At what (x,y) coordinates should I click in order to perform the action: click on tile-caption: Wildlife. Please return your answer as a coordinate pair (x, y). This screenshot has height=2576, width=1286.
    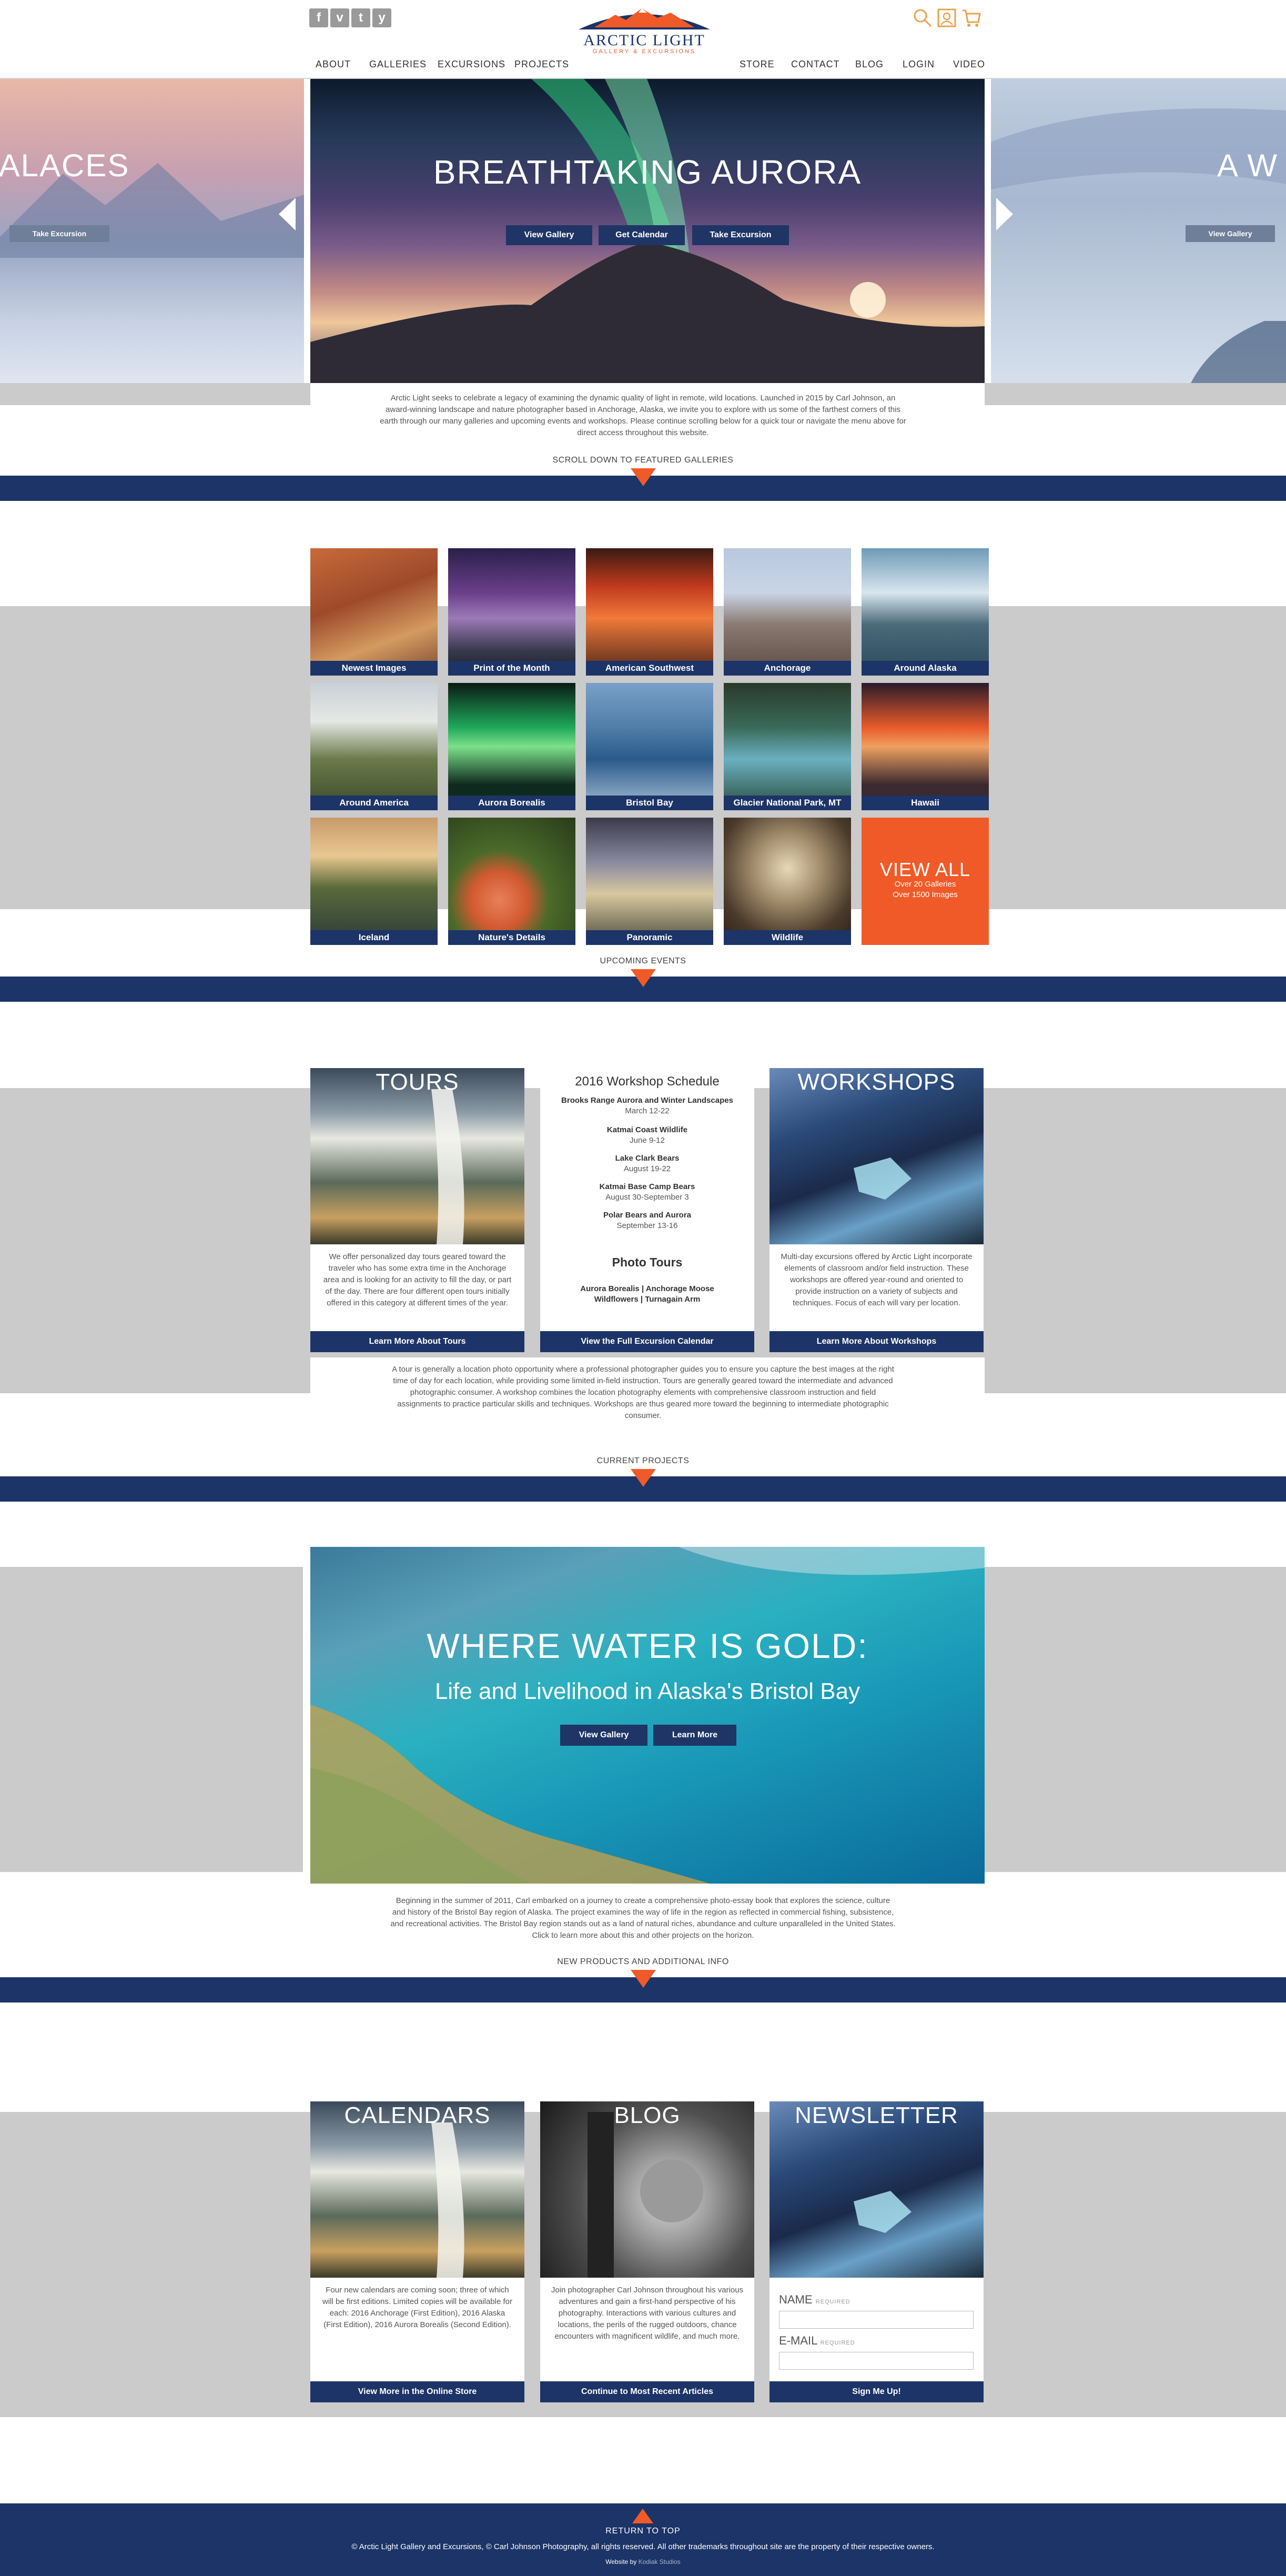
    Looking at the image, I should click on (788, 937).